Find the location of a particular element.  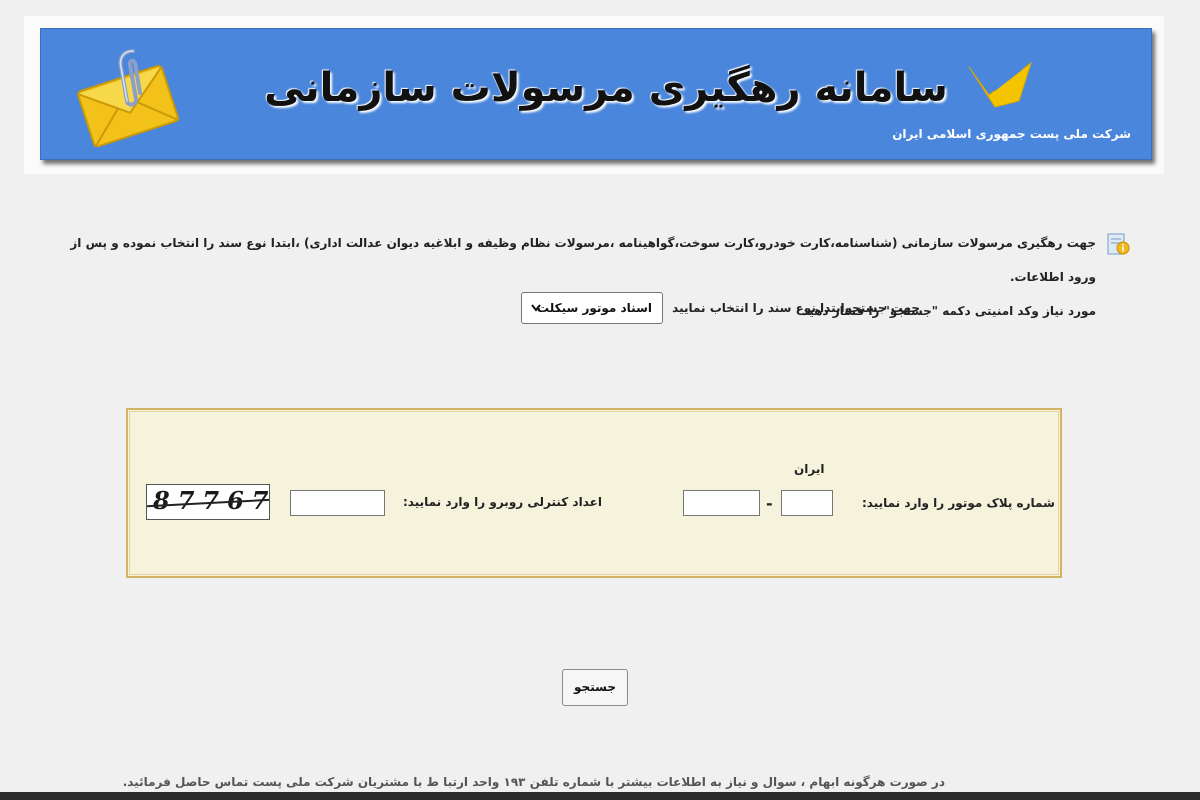

captcha-label: اعداد کنترلی روبرو را وارد نمایید: is located at coordinates (502, 502).